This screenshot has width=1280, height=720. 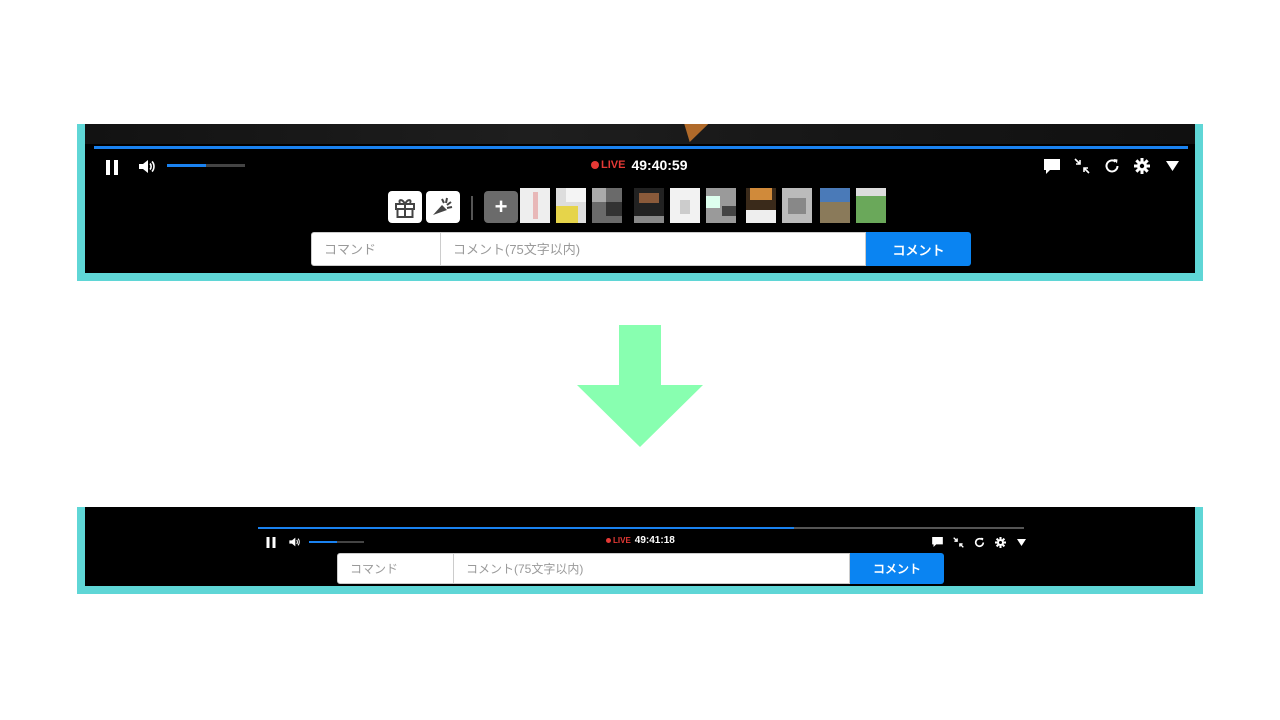 I want to click on plus-icon: +, so click(x=501, y=206).